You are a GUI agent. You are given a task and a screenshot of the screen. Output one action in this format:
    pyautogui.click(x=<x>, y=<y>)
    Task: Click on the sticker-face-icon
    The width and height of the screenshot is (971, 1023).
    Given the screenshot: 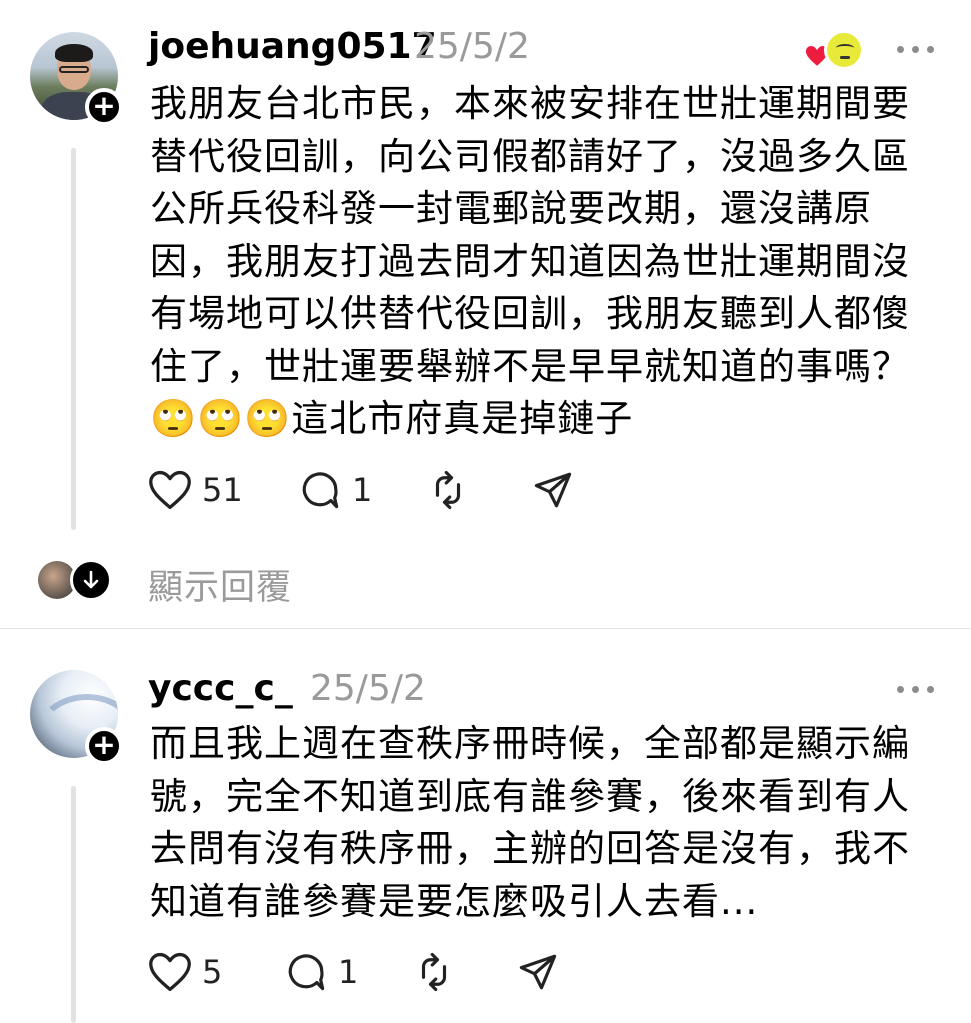 What is the action you would take?
    pyautogui.click(x=844, y=50)
    